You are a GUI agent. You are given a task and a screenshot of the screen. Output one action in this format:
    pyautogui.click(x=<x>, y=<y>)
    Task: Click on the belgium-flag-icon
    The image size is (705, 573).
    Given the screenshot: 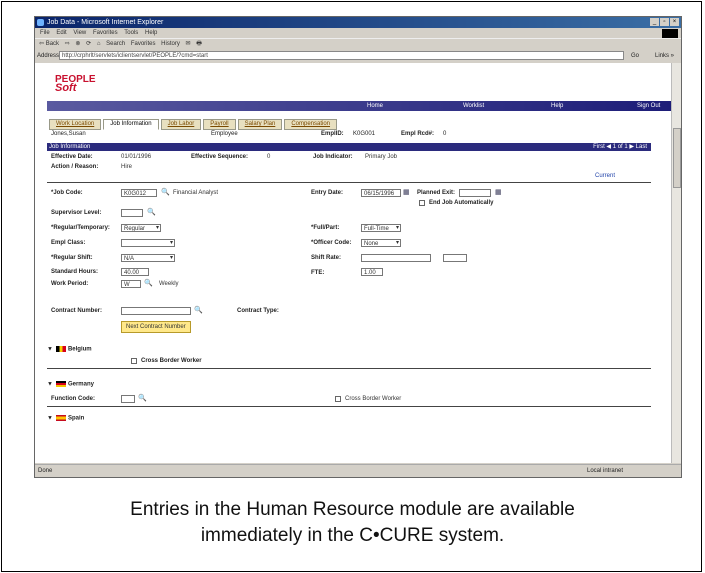 What is the action you would take?
    pyautogui.click(x=60, y=349)
    